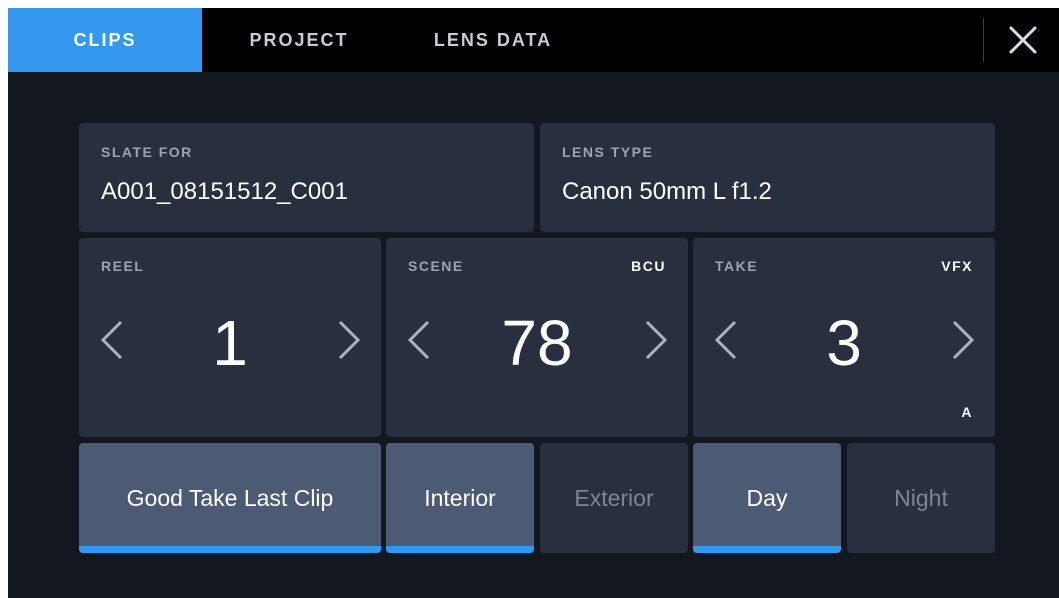 The height and width of the screenshot is (598, 1059). I want to click on reel-label: REEL, so click(123, 266).